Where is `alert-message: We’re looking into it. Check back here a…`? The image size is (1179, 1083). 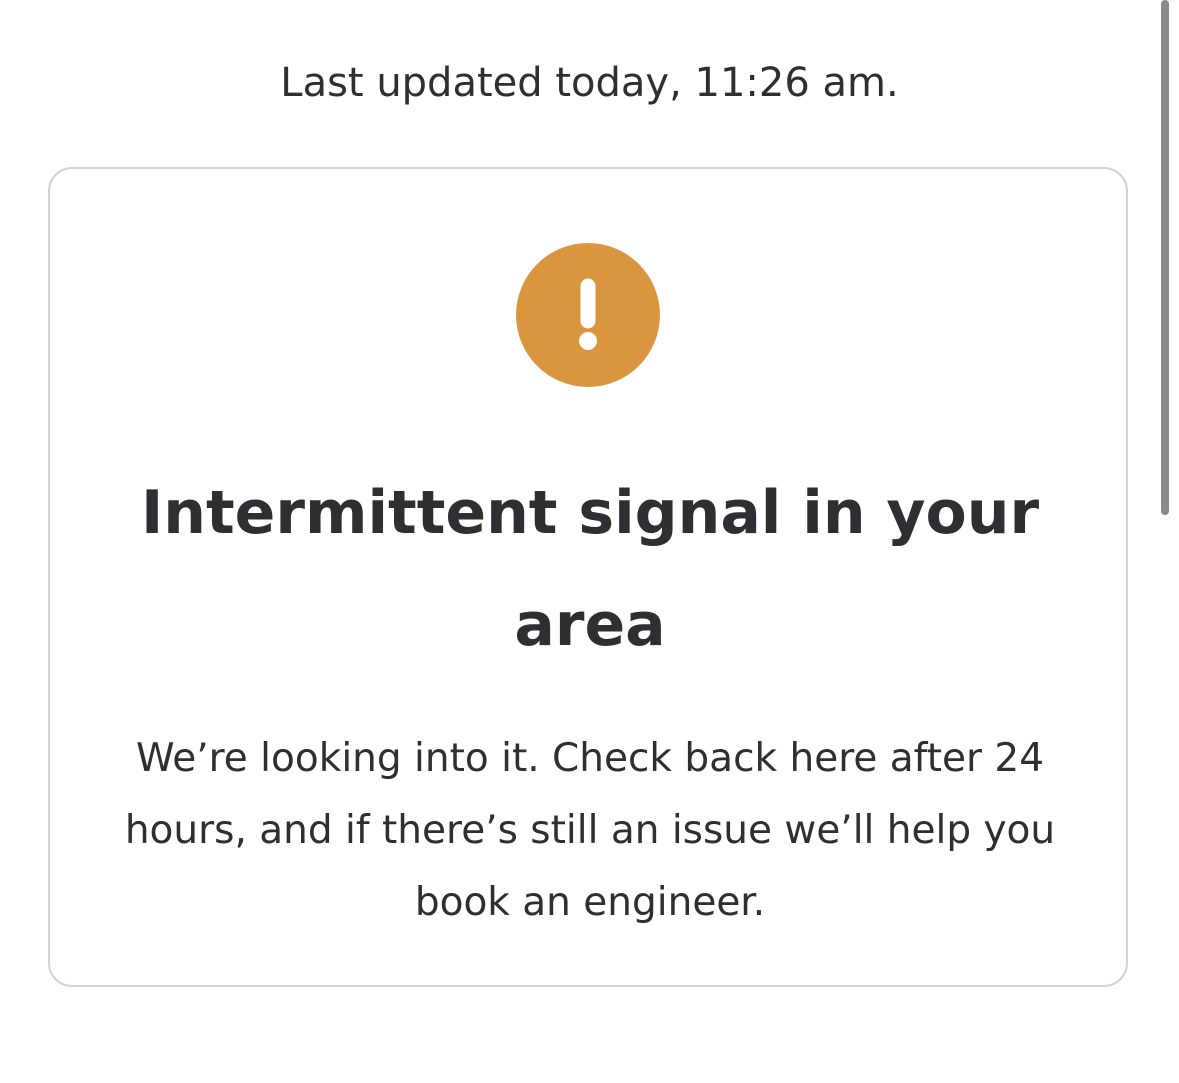 alert-message: We’re looking into it. Check back here a… is located at coordinates (590, 830).